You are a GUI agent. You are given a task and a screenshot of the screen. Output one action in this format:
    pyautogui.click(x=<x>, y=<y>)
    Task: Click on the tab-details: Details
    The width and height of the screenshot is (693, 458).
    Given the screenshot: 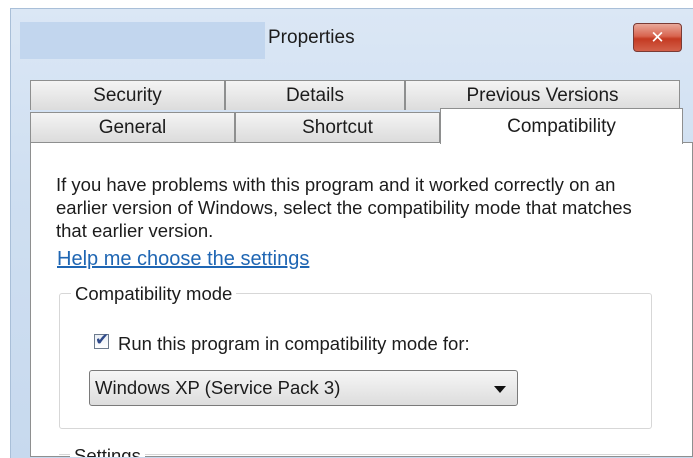 What is the action you would take?
    pyautogui.click(x=315, y=95)
    